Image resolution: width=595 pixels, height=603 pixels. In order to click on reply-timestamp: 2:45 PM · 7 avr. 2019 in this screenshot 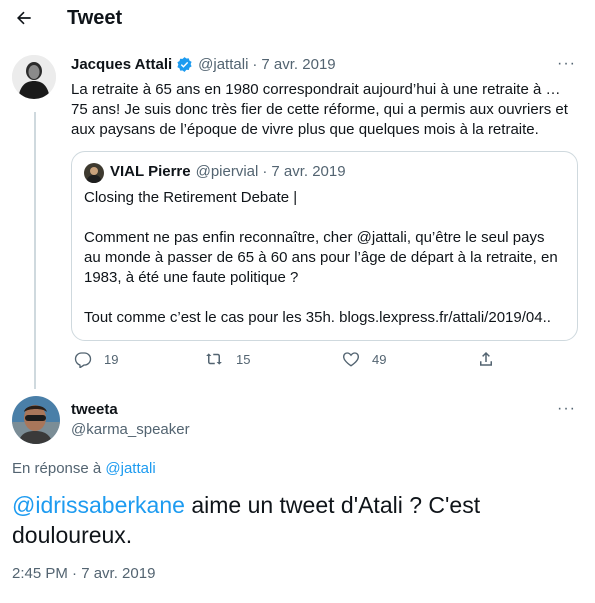, I will do `click(83, 573)`.